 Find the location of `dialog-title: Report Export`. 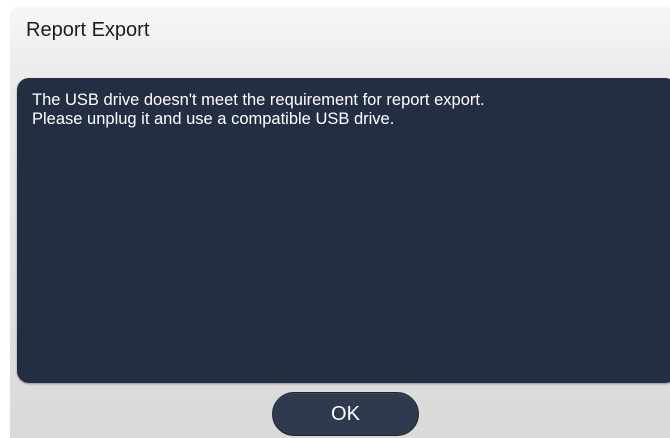

dialog-title: Report Export is located at coordinates (88, 30).